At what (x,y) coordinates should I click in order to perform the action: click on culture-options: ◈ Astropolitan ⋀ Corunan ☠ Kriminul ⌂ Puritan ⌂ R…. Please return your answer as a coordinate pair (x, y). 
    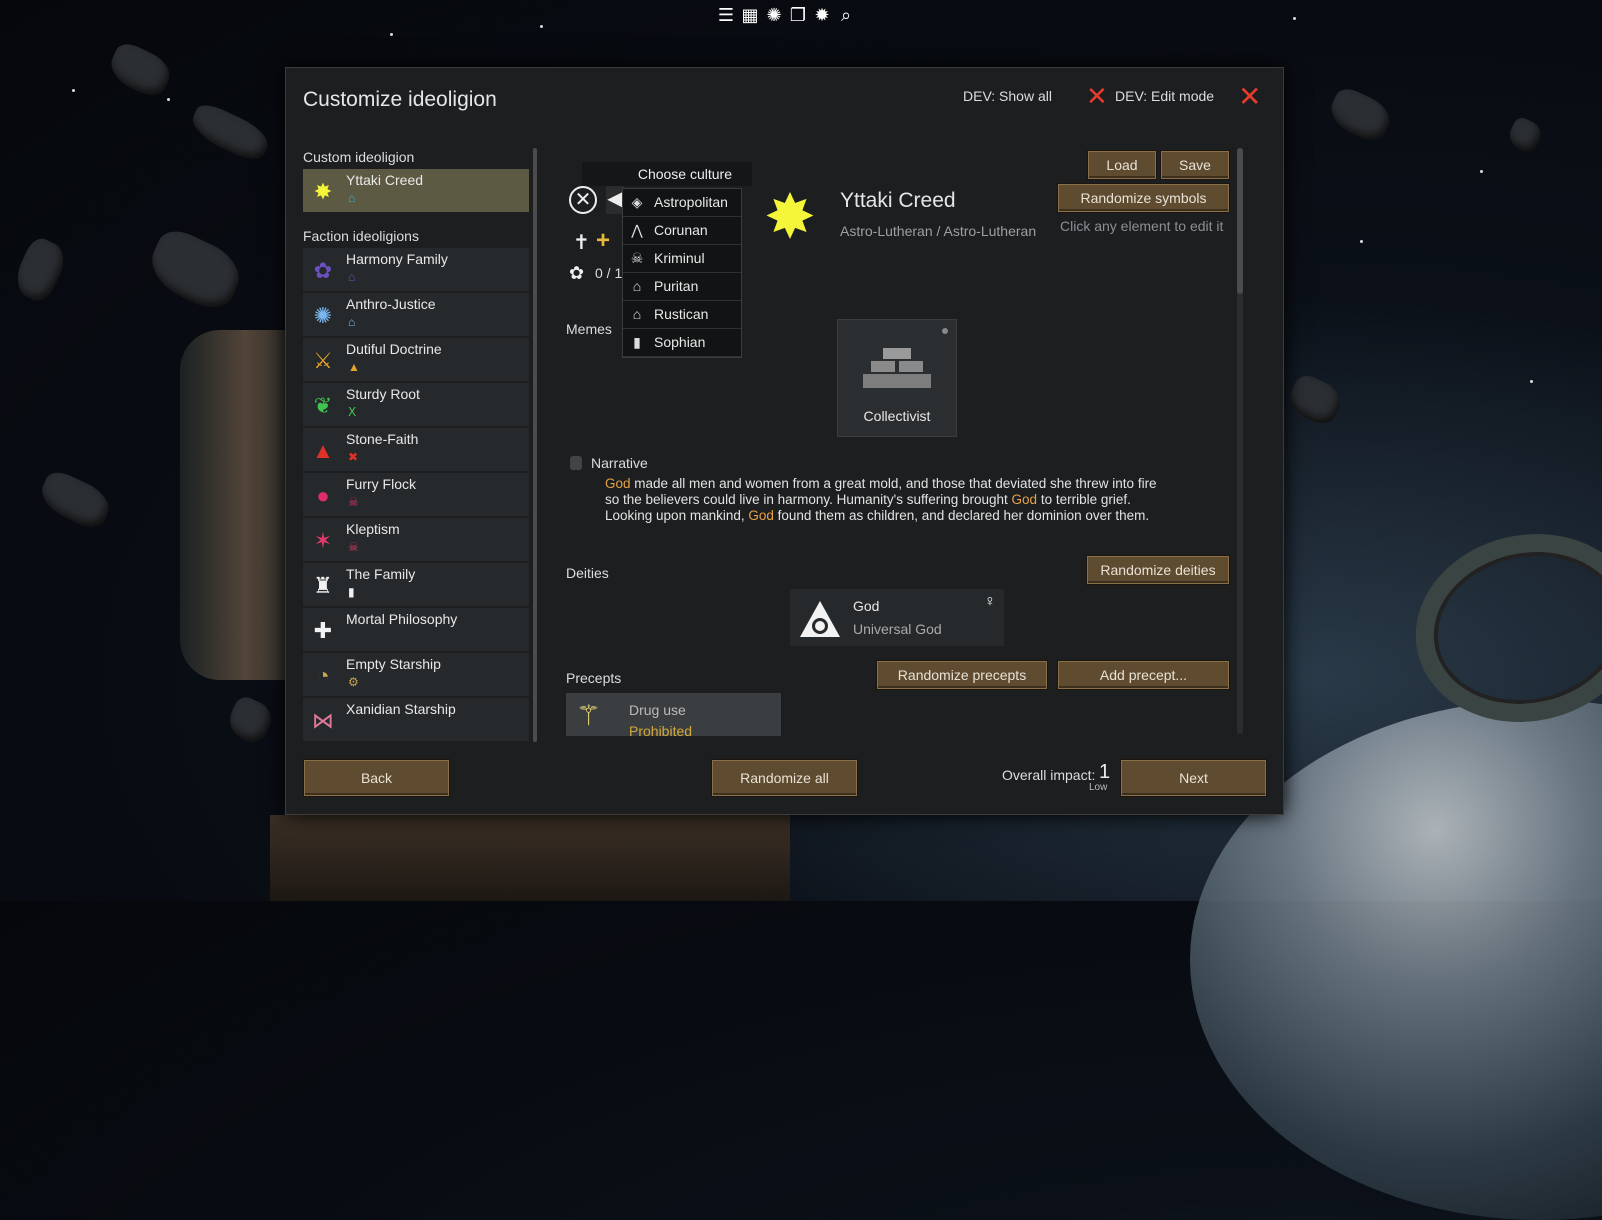
    Looking at the image, I should click on (682, 273).